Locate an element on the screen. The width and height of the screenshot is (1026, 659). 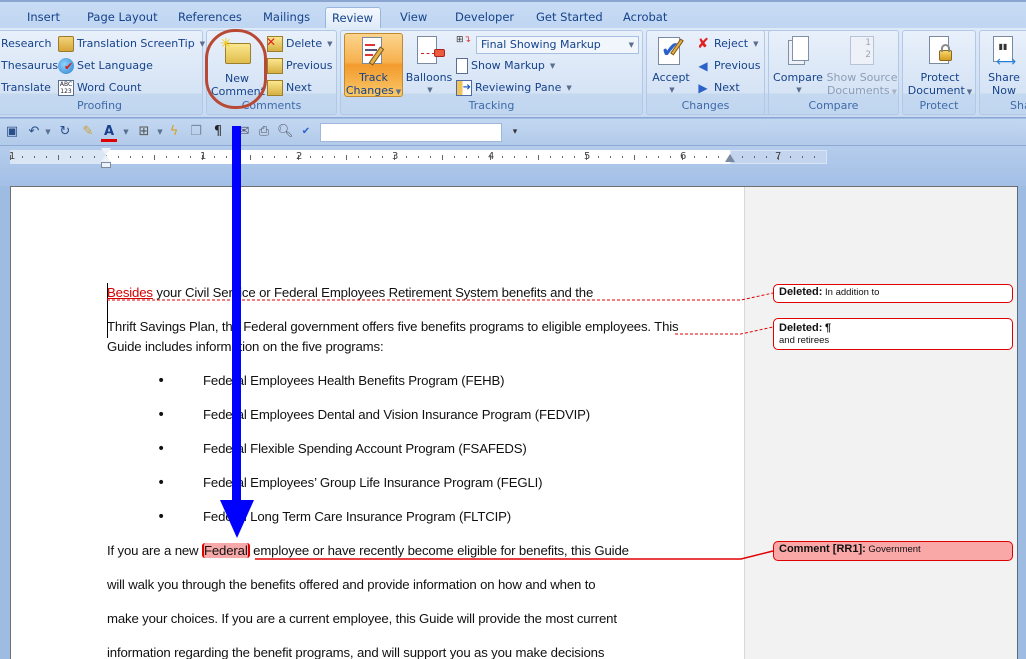
protect-group-label: Protect is located at coordinates (939, 105).